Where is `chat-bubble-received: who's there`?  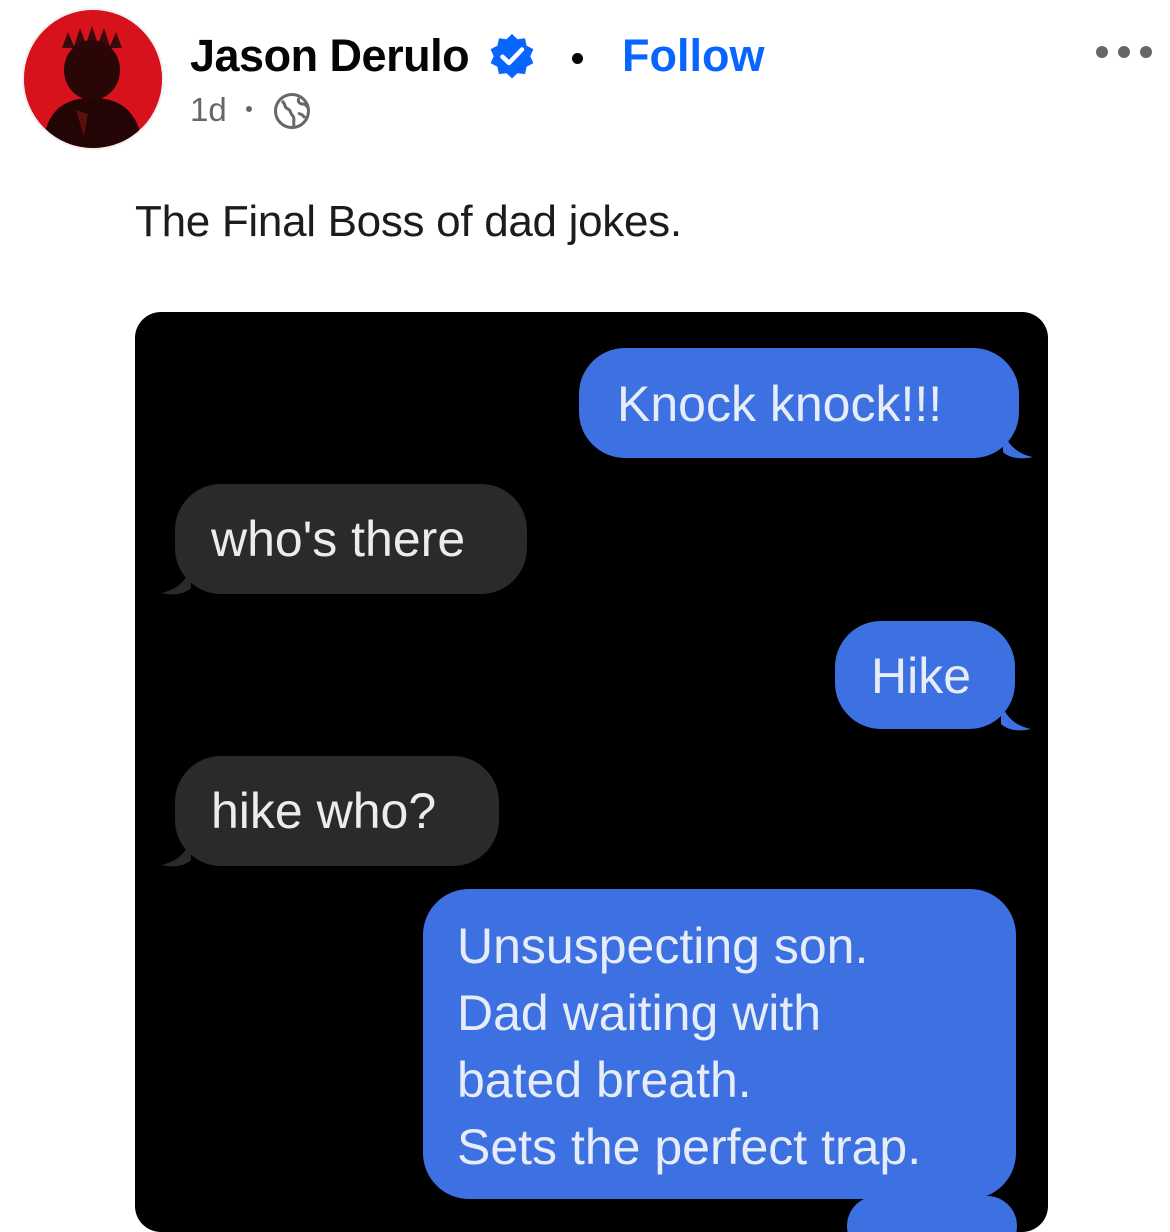 chat-bubble-received: who's there is located at coordinates (351, 539).